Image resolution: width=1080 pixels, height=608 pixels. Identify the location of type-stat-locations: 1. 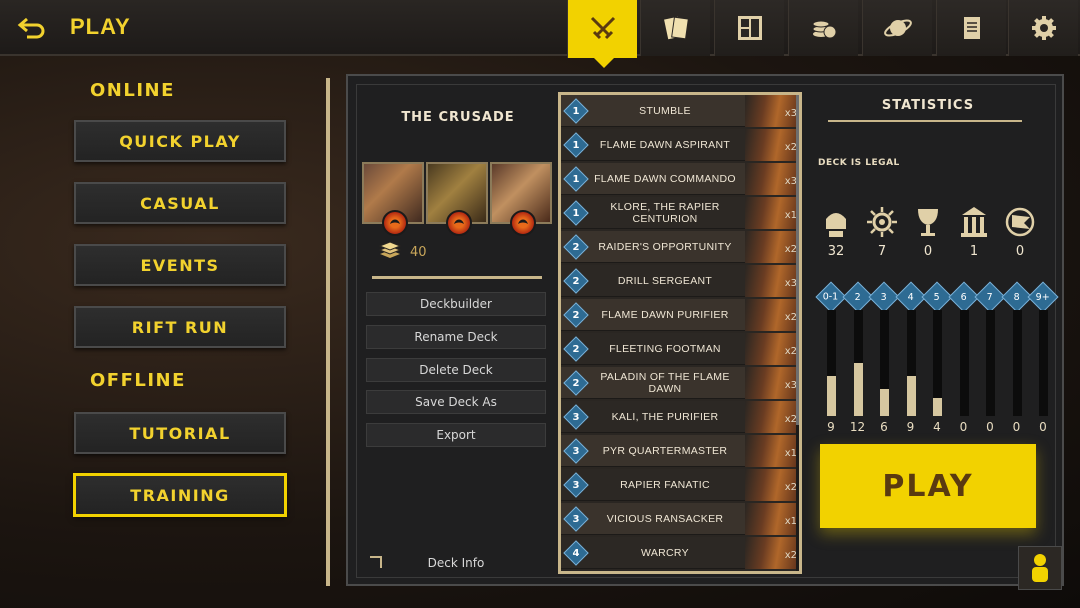
(974, 231).